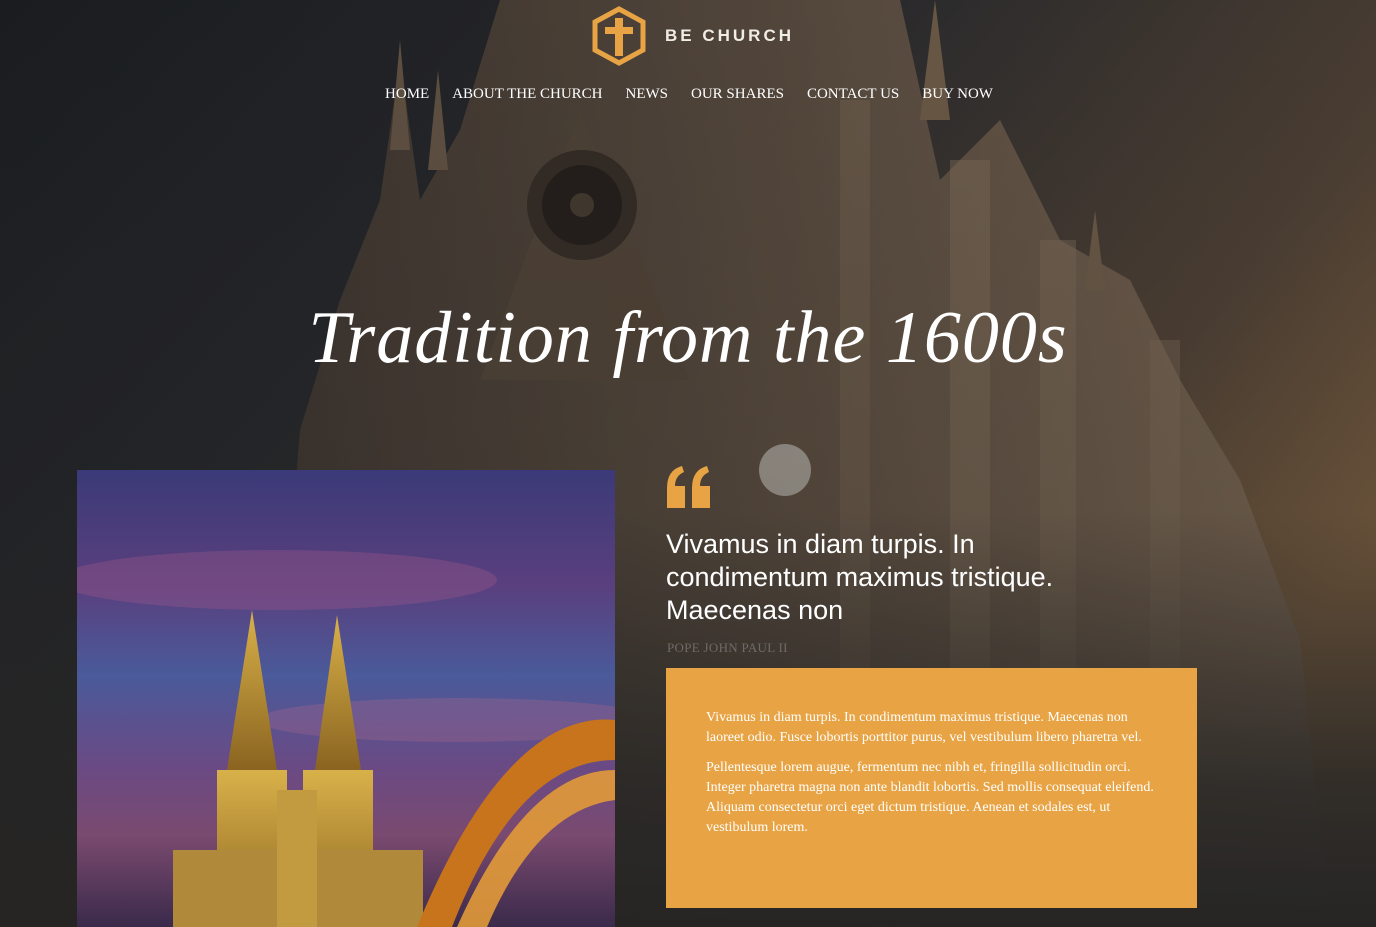  I want to click on hero-title: Tradition from the 1600s, so click(688, 338).